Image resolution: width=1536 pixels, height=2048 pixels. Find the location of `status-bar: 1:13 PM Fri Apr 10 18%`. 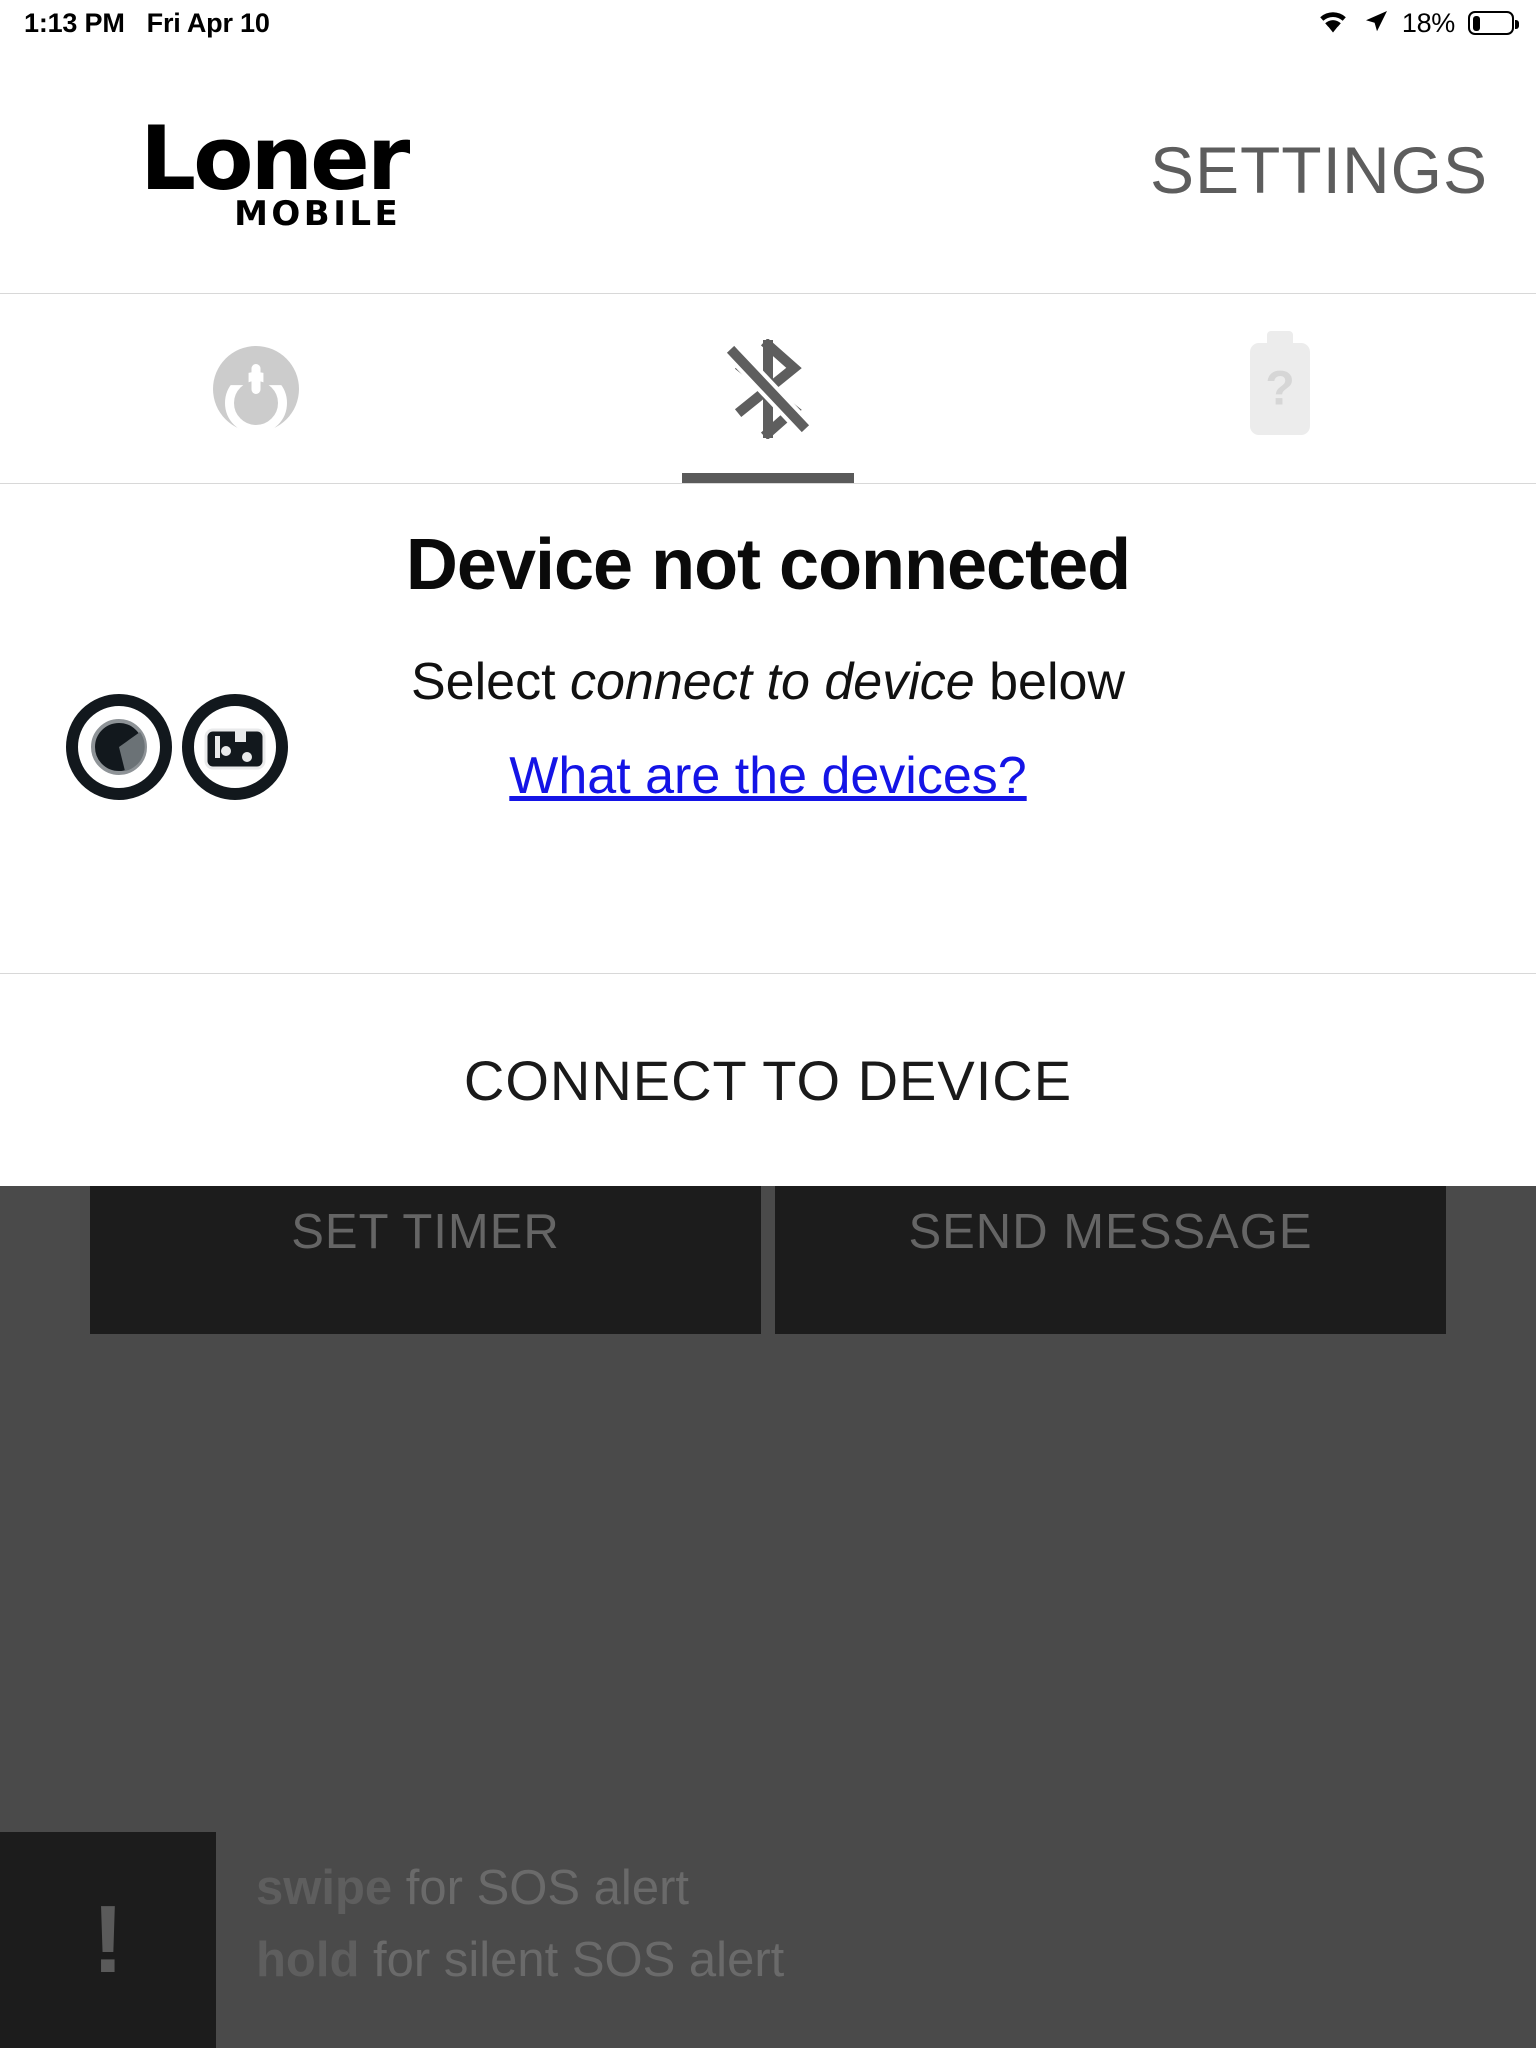

status-bar: 1:13 PM Fri Apr 10 18% is located at coordinates (768, 23).